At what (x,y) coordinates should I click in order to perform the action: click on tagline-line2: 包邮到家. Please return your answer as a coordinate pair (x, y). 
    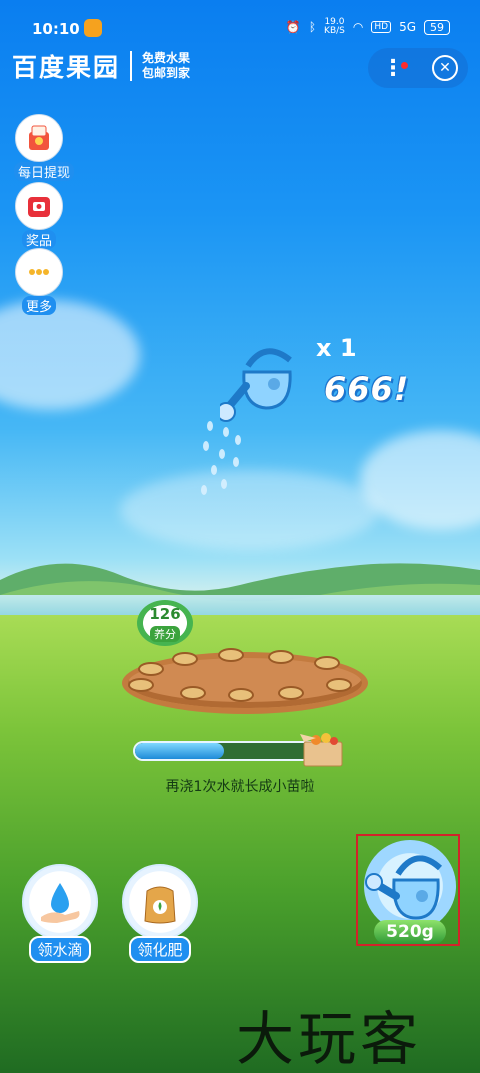
    Looking at the image, I should click on (166, 73).